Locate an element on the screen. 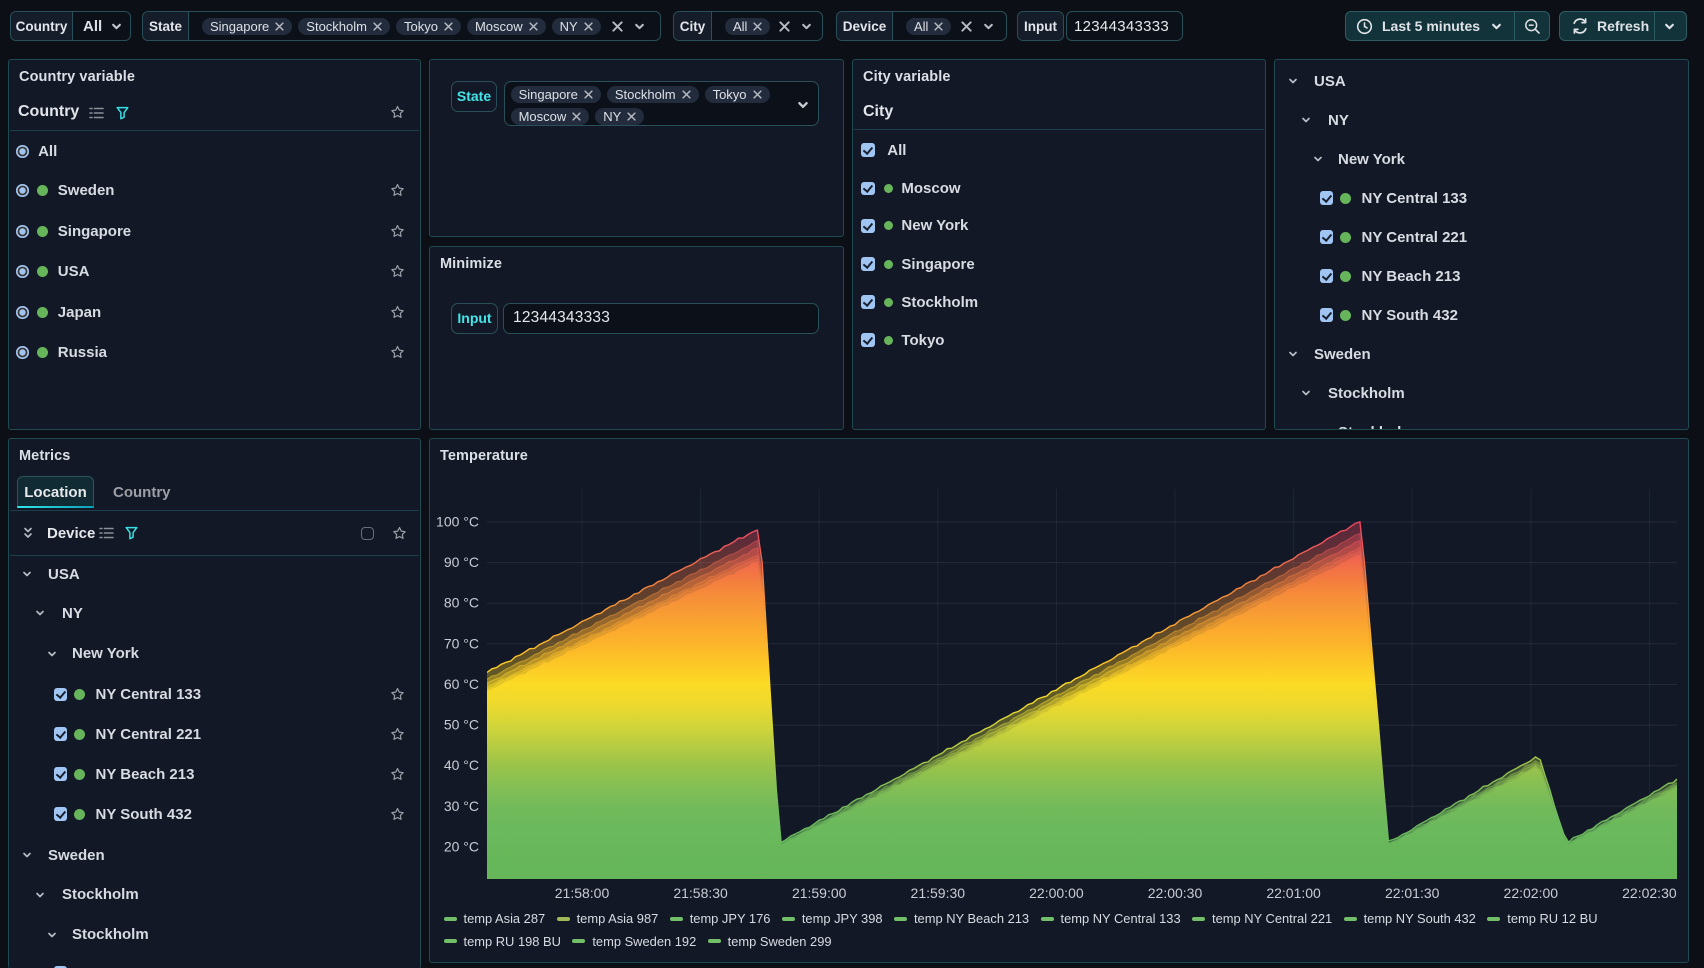 The width and height of the screenshot is (1704, 968). svg-text: 90 °C is located at coordinates (461, 562).